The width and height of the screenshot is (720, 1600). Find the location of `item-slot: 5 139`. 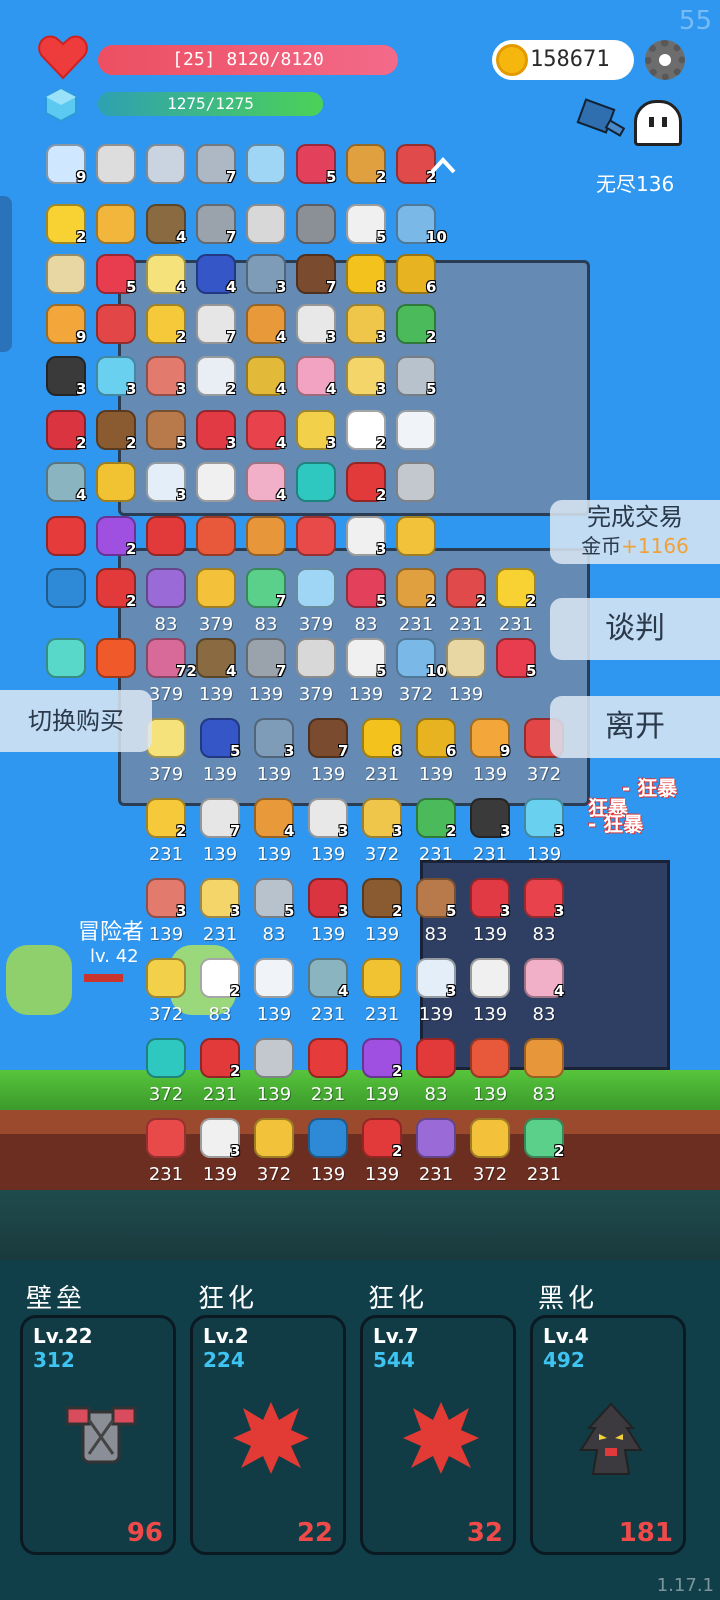

item-slot: 5 139 is located at coordinates (221, 756).